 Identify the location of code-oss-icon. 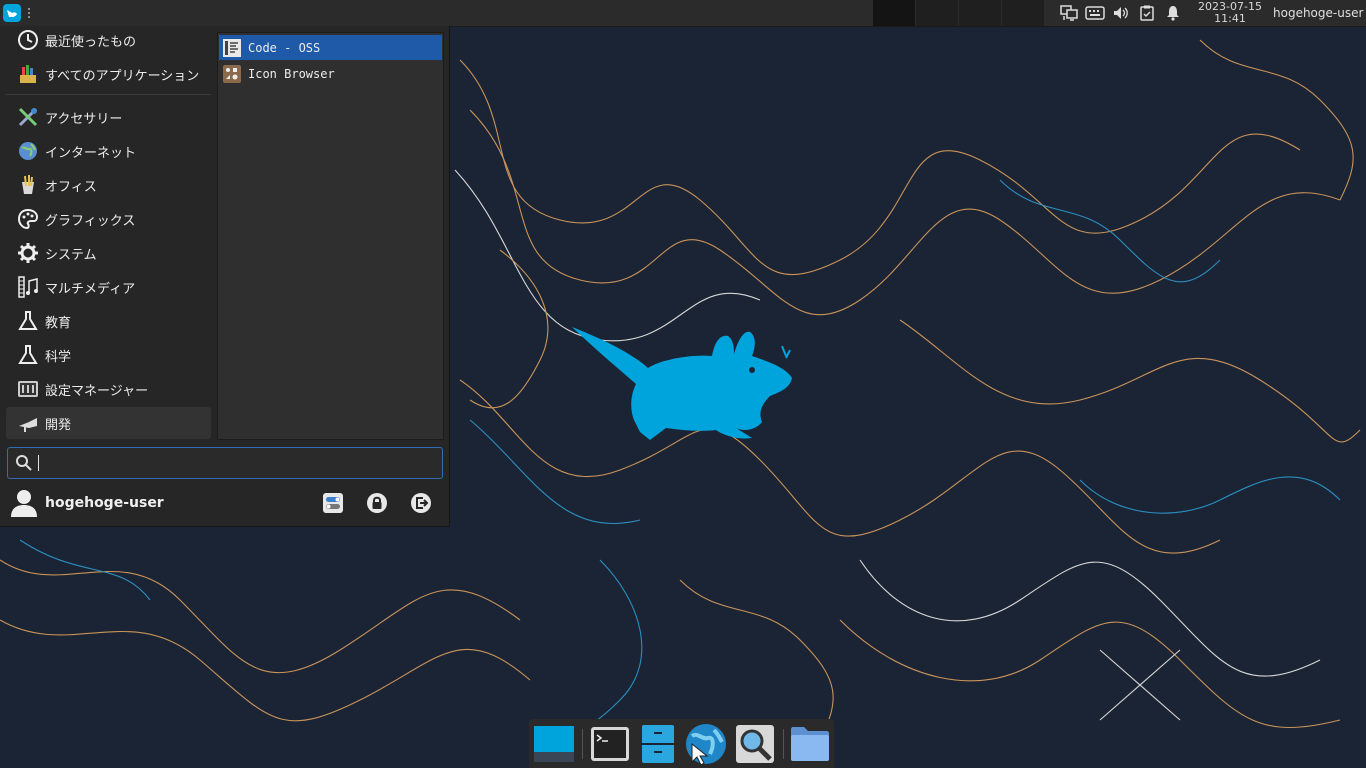
(232, 47).